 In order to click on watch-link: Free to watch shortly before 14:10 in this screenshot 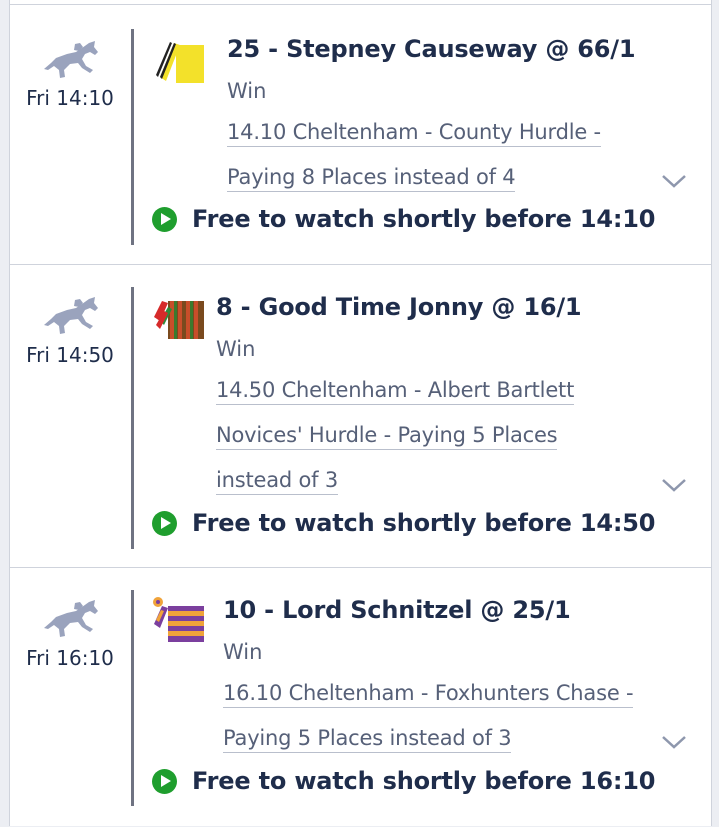, I will do `click(403, 219)`.